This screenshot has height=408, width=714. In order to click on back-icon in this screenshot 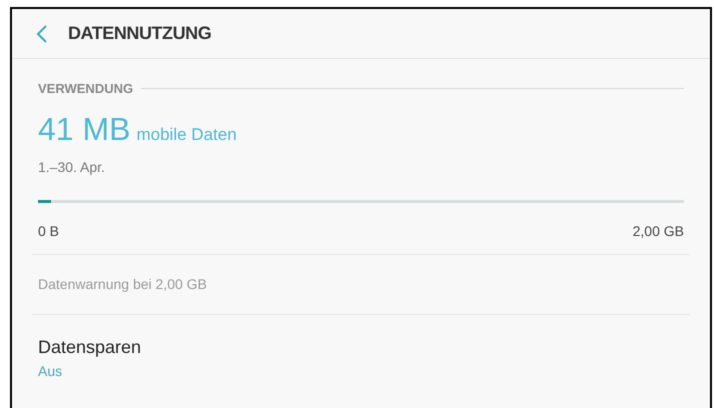, I will do `click(42, 33)`.